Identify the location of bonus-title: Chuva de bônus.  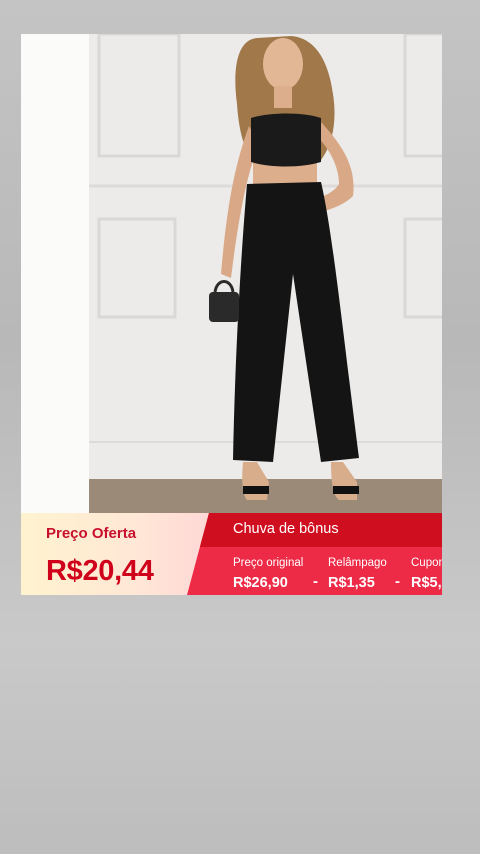
(286, 529).